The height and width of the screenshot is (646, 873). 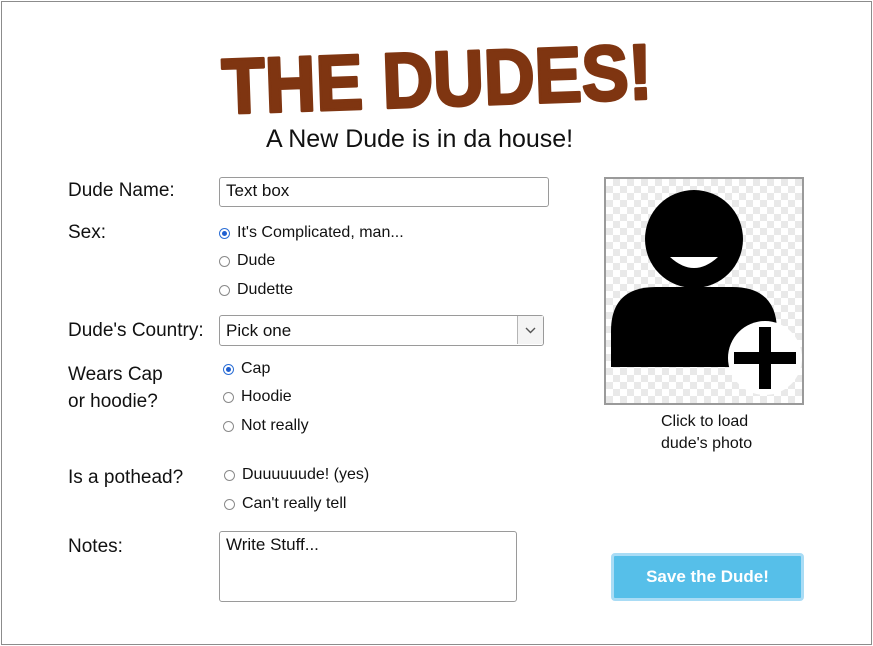 I want to click on headwear-option-cap: Cap, so click(x=246, y=369).